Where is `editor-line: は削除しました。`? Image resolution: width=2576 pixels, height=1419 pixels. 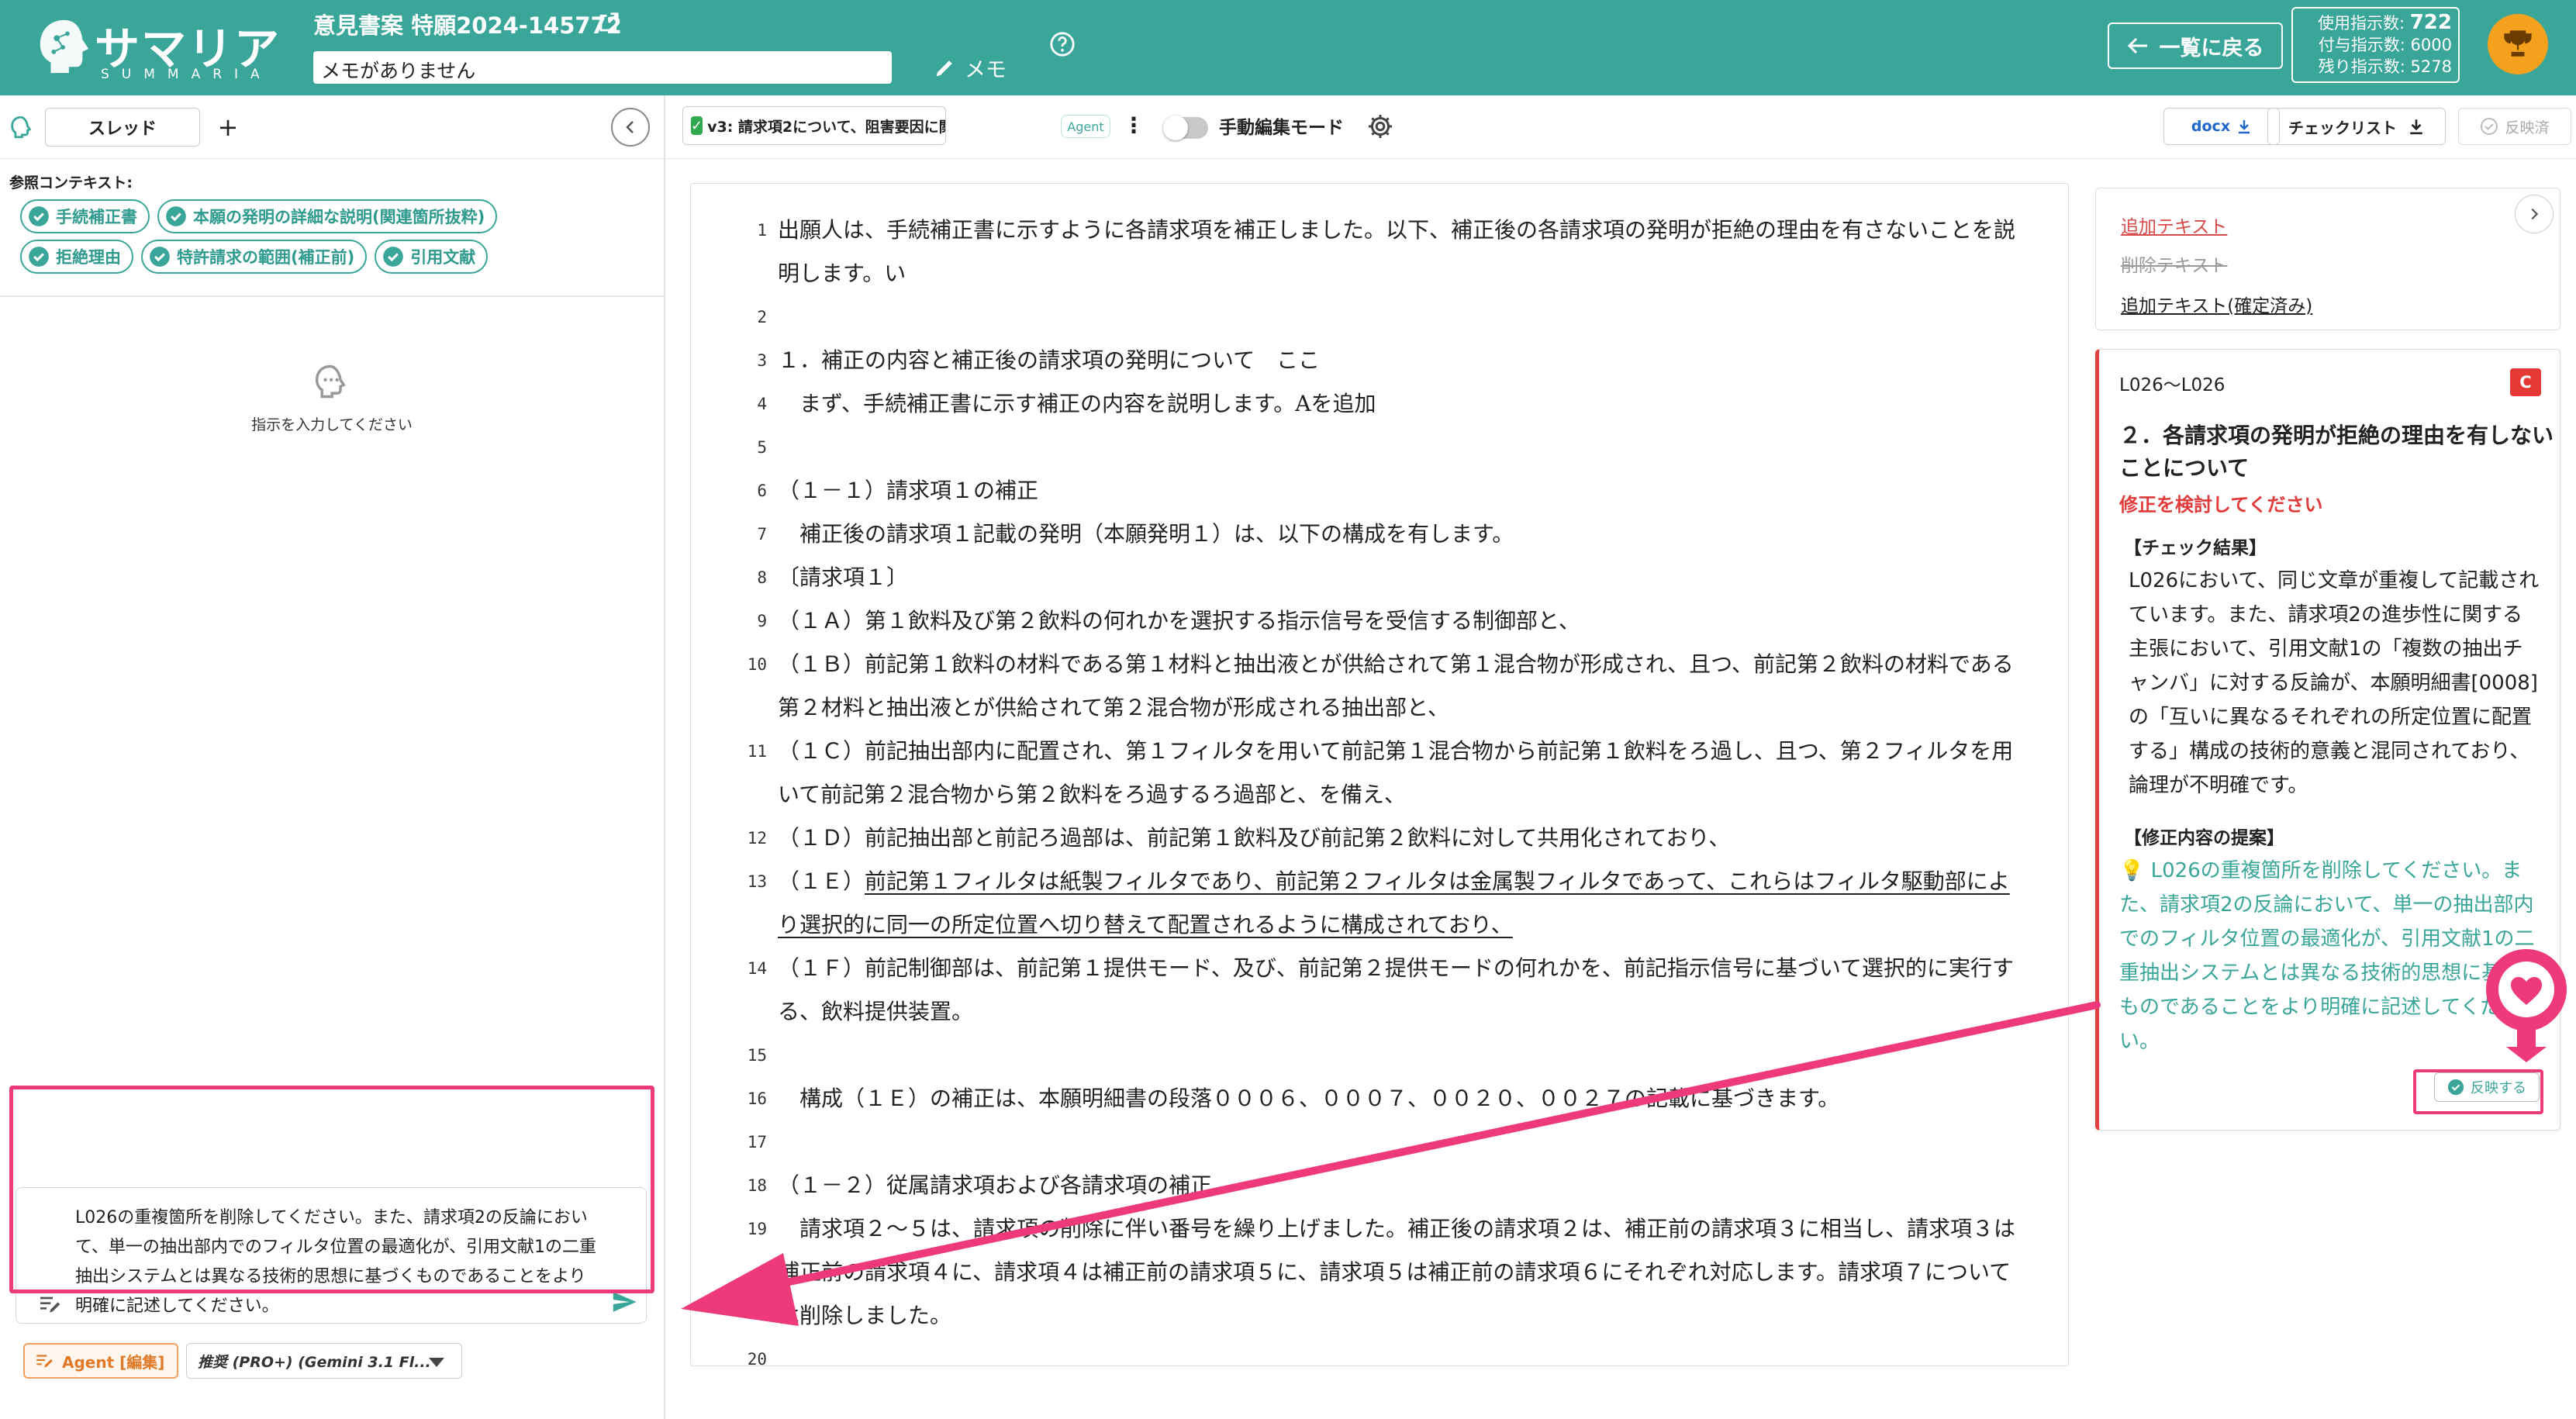
editor-line: は削除しました。 is located at coordinates (1381, 1316).